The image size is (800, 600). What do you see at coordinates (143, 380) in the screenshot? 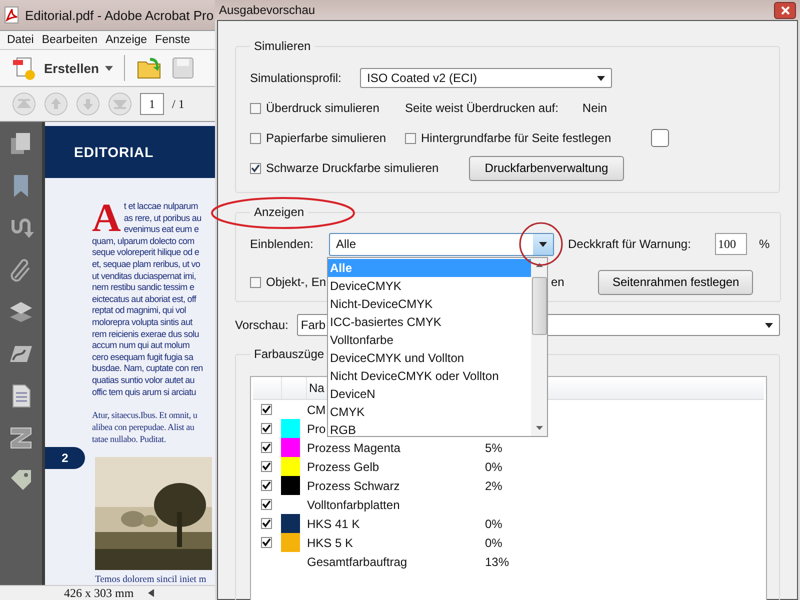
I see `text-line: quatias suntio volor autet au` at bounding box center [143, 380].